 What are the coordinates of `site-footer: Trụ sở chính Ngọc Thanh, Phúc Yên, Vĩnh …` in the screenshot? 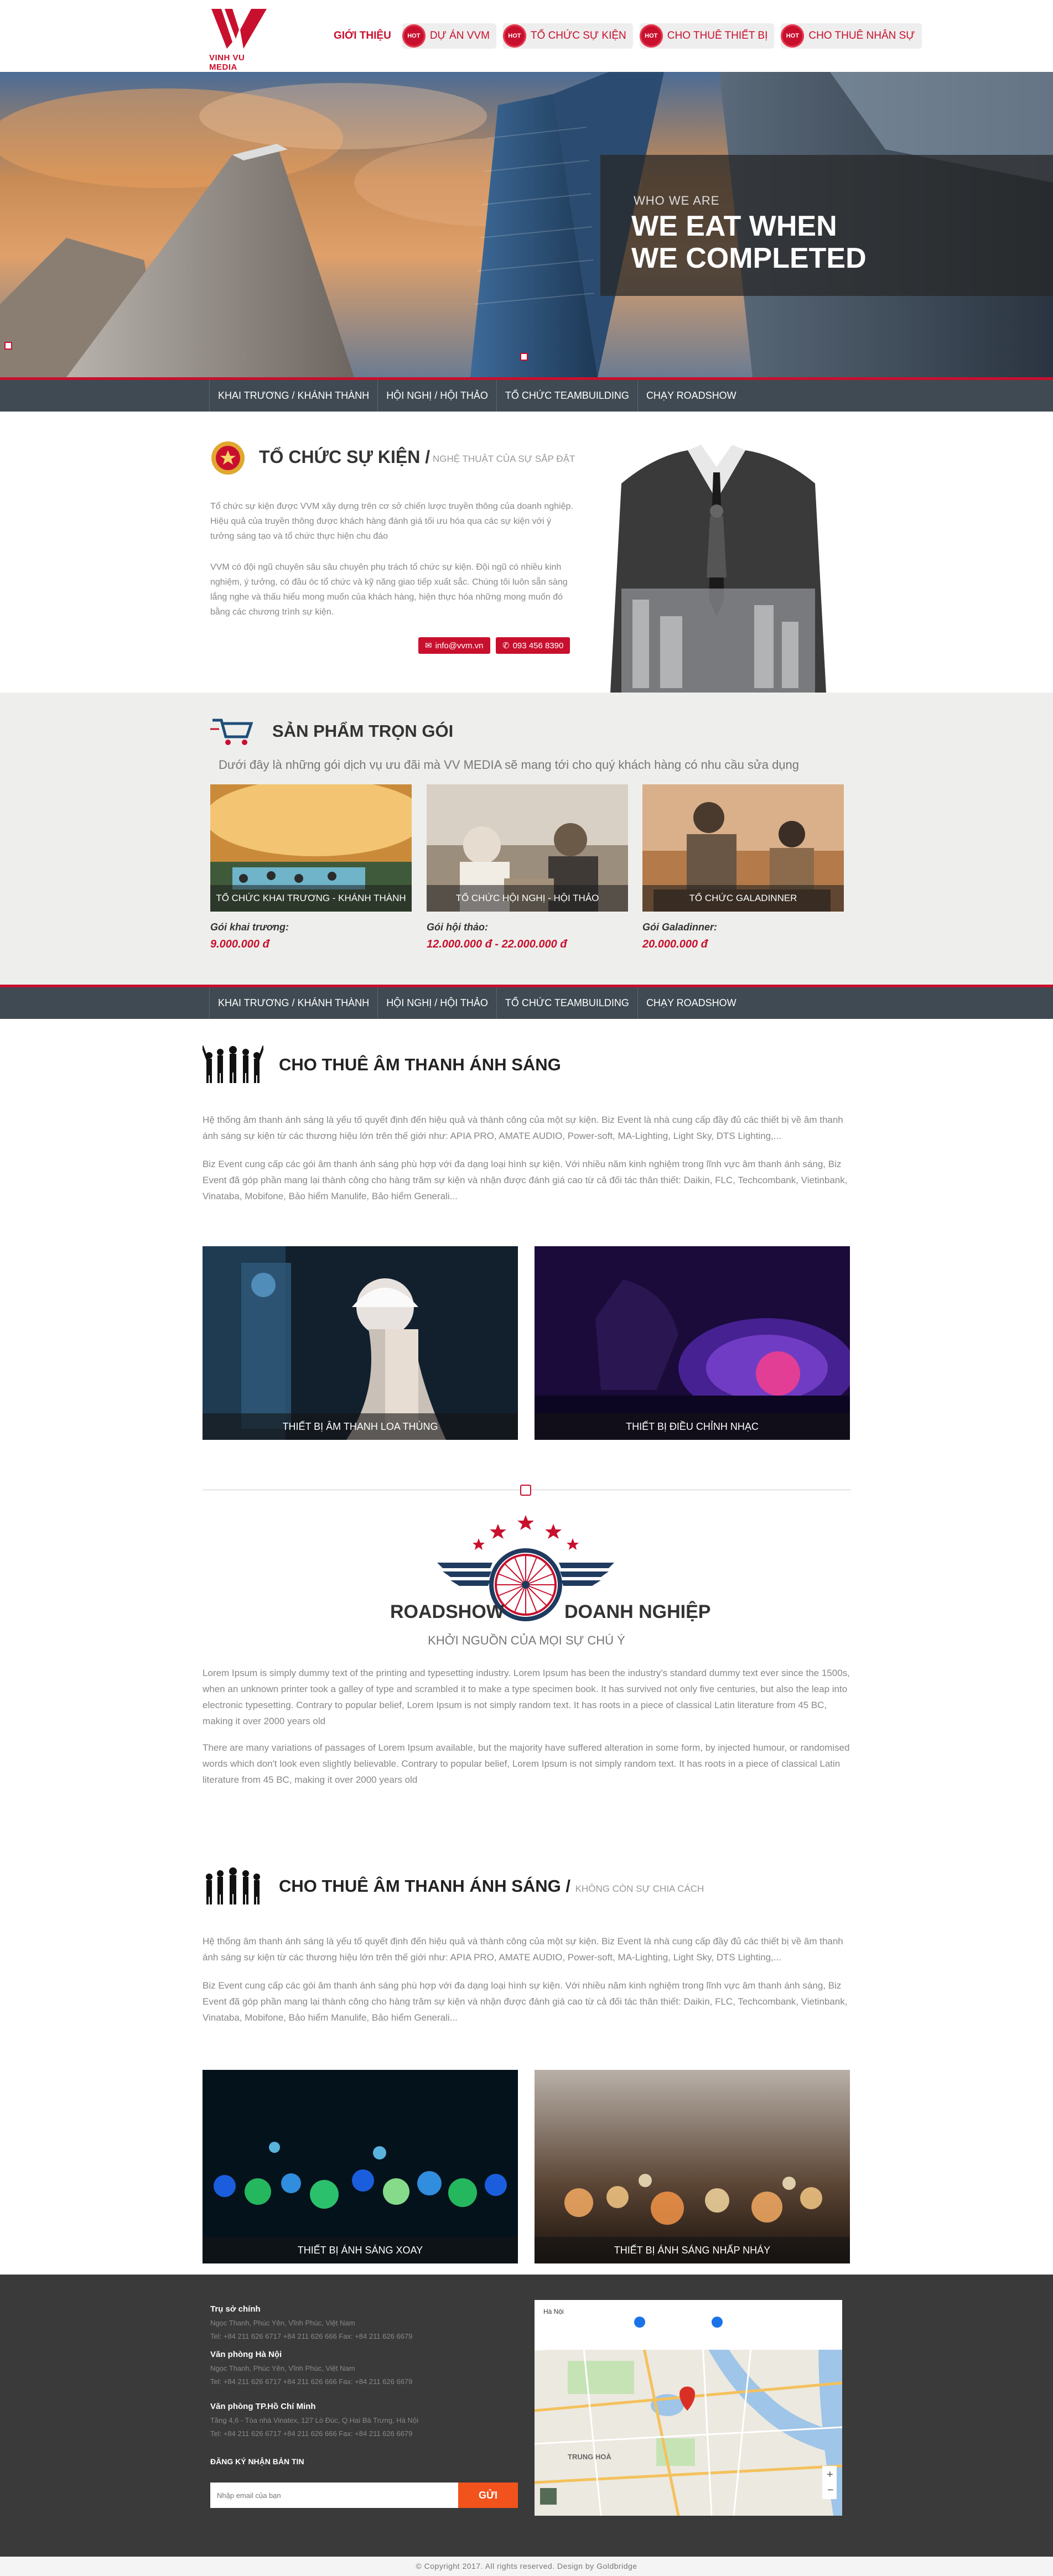 It's located at (526, 2416).